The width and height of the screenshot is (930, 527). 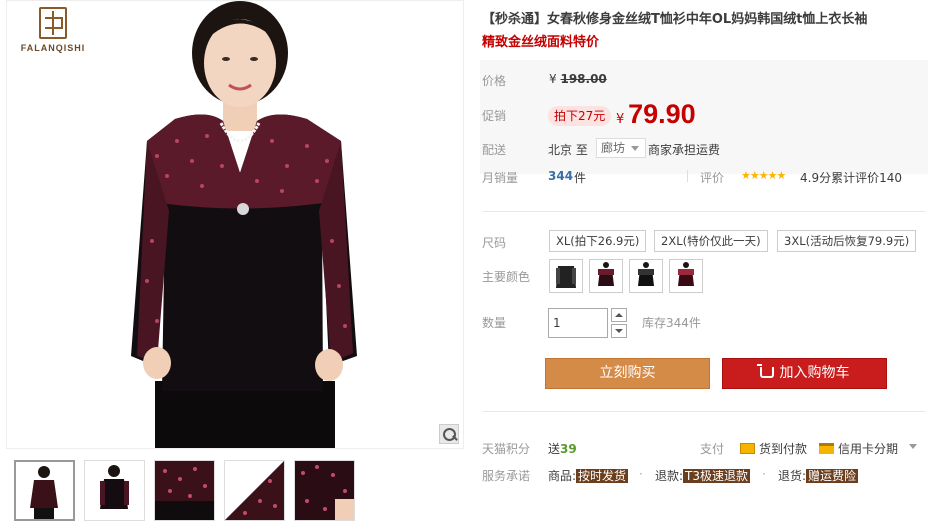 What do you see at coordinates (494, 323) in the screenshot?
I see `quantity-label: 数量` at bounding box center [494, 323].